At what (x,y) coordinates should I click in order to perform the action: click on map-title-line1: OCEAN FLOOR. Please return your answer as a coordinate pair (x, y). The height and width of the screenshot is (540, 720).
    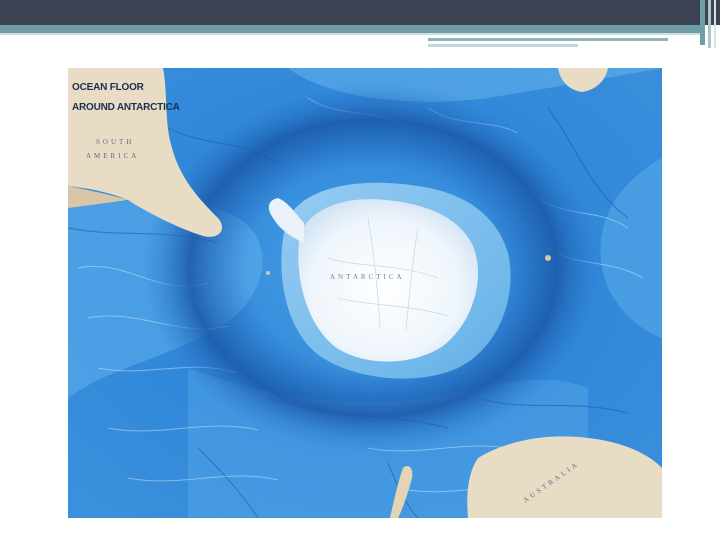
    Looking at the image, I should click on (108, 87).